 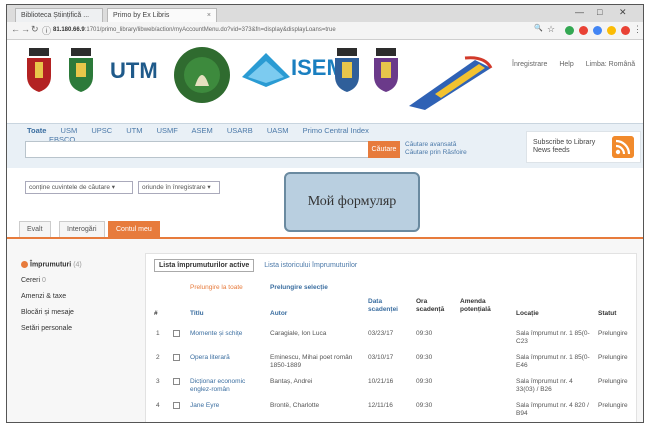 I want to click on row-number: 1, so click(x=158, y=333).